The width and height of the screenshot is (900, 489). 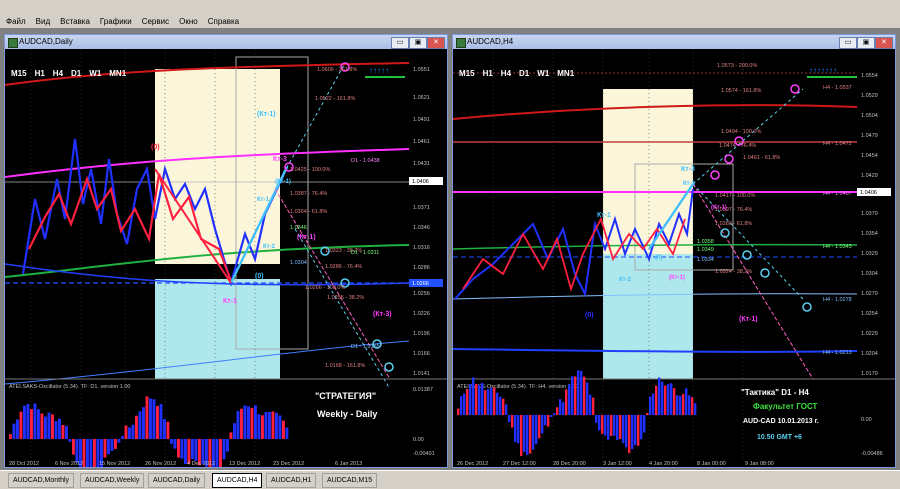 I want to click on svg-text: H4 - 1.0537, so click(x=837, y=88).